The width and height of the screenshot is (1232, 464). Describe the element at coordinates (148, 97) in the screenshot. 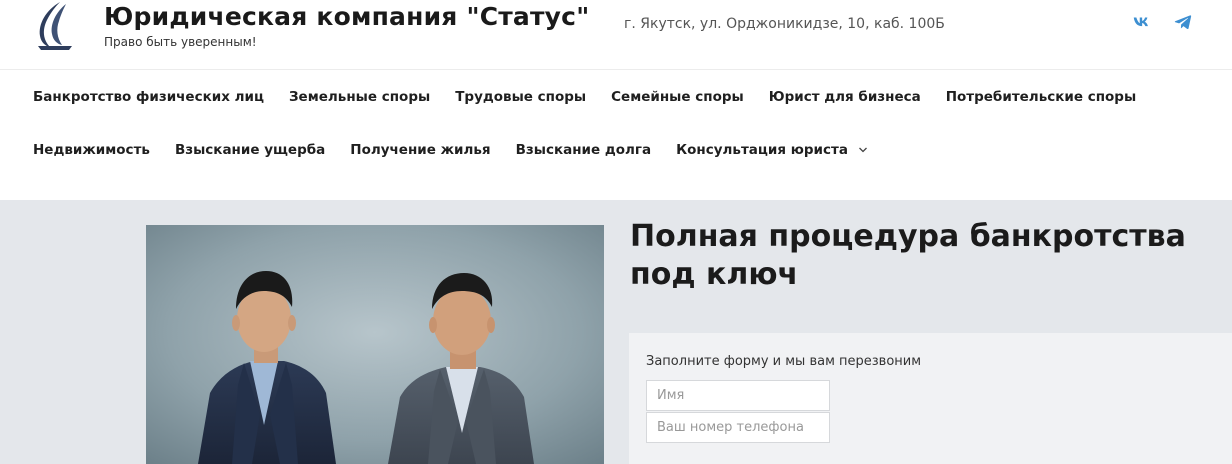

I see `nav-item-bankruptcy: Банкротство физических лиц` at that location.